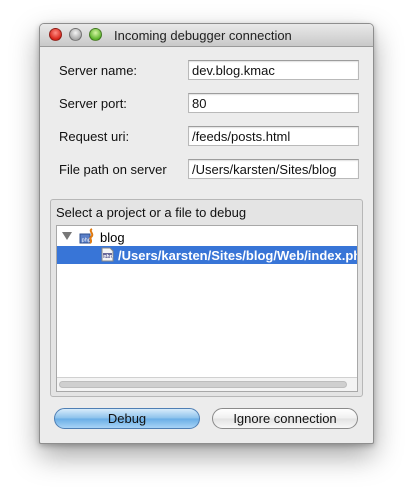  I want to click on svg-text: php, so click(108, 256).